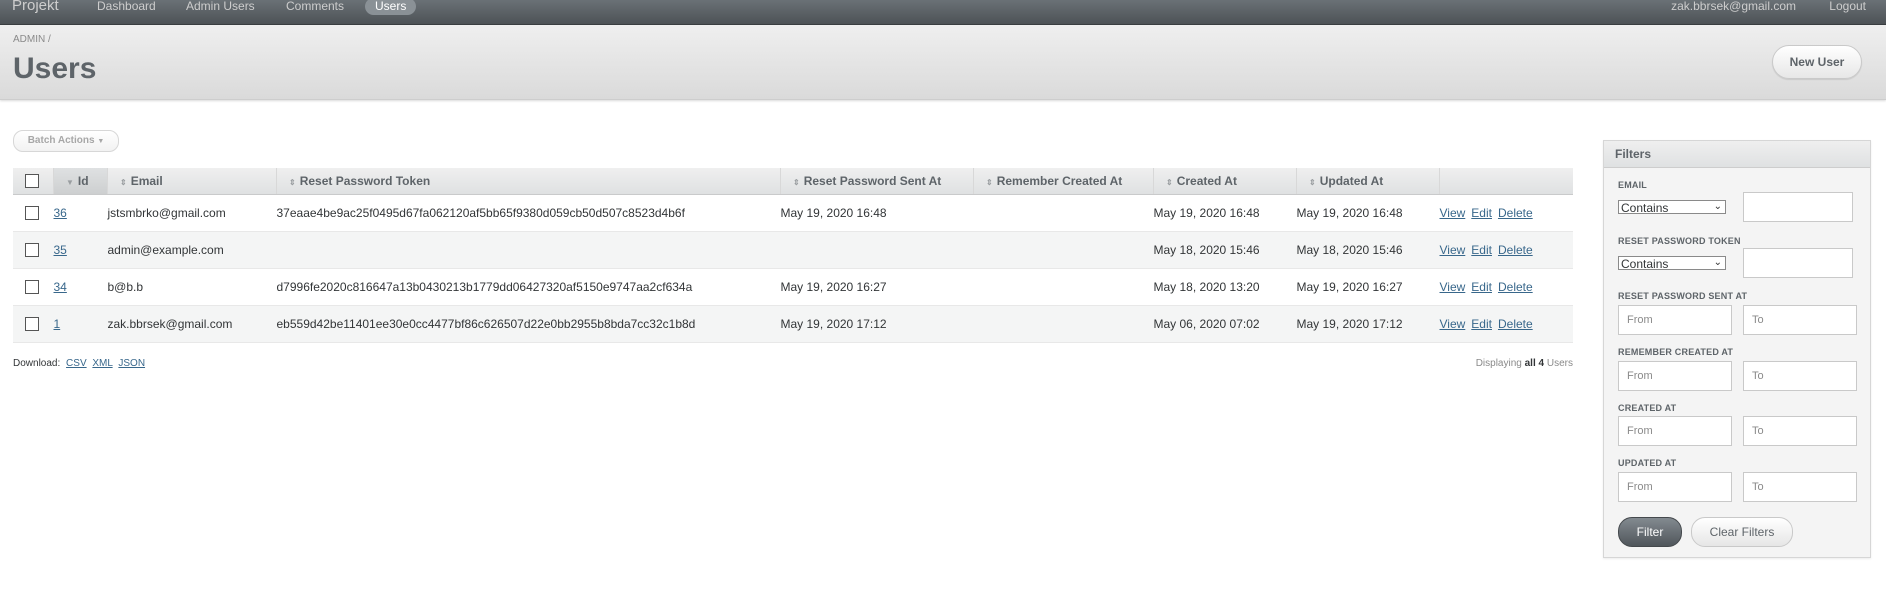 The image size is (1886, 611). I want to click on email-filter-input, so click(1798, 207).